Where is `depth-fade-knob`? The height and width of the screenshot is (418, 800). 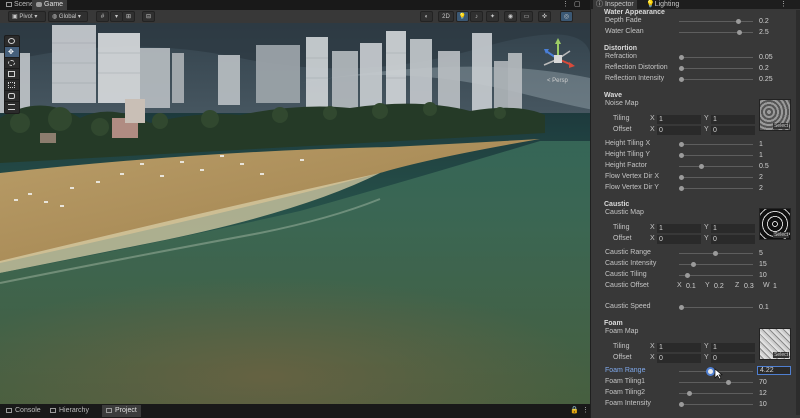 depth-fade-knob is located at coordinates (738, 21).